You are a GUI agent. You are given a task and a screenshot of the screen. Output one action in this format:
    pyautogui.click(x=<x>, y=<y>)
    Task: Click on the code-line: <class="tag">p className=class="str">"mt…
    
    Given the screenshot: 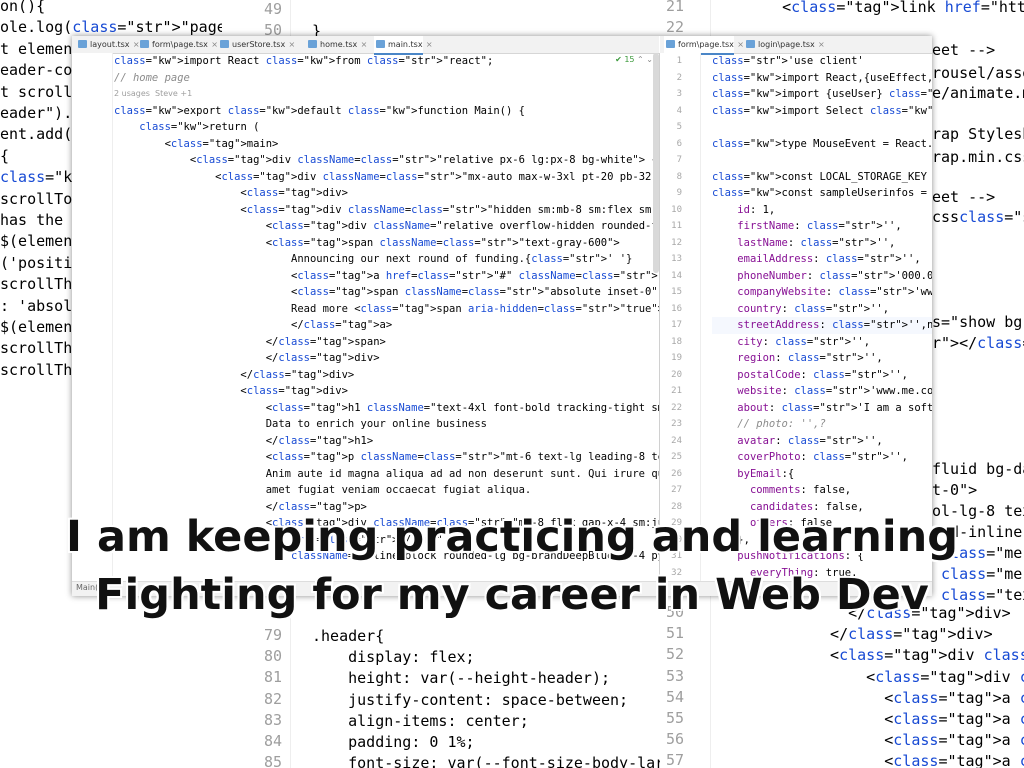 What is the action you would take?
    pyautogui.click(x=386, y=457)
    